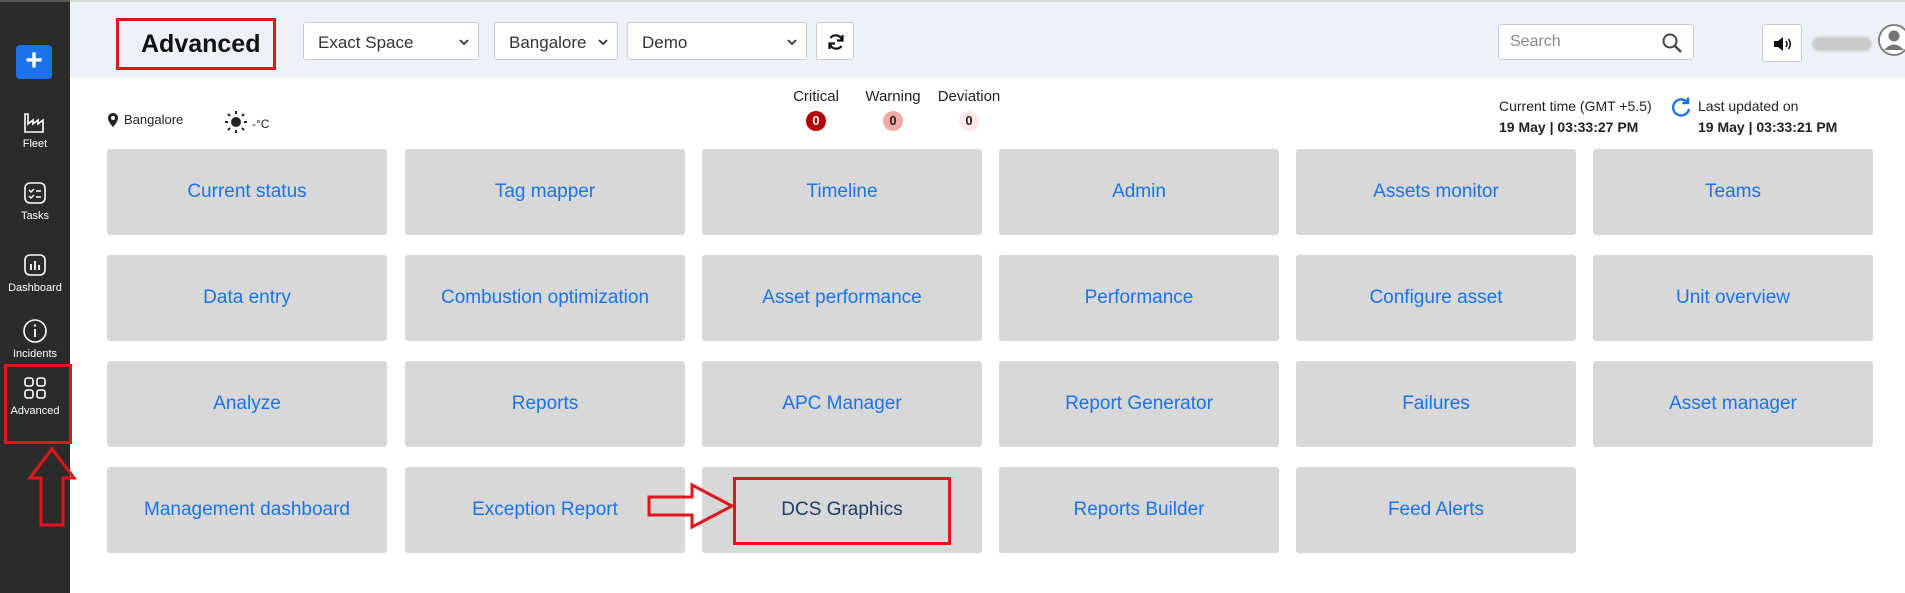 Image resolution: width=1905 pixels, height=593 pixels. Describe the element at coordinates (1768, 127) in the screenshot. I see `last-updated-value: 19 May | 03:33:21 PM` at that location.